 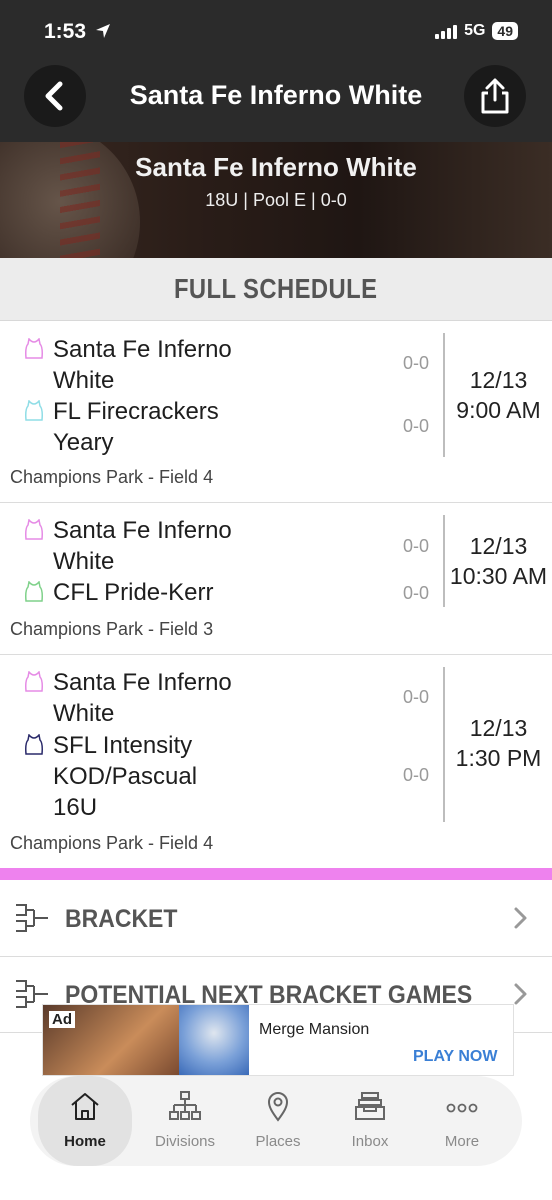 I want to click on battery-level: 49, so click(x=505, y=31).